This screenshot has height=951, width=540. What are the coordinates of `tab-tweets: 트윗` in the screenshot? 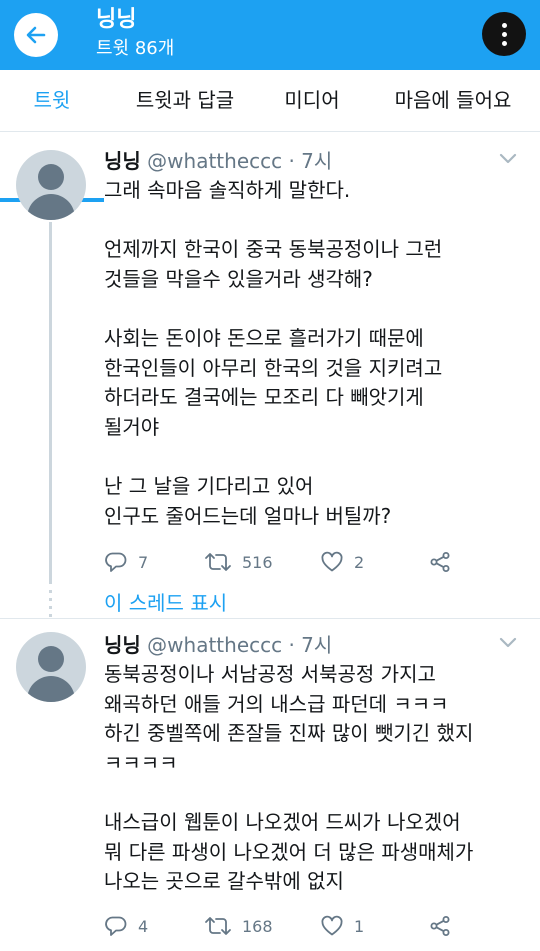 It's located at (52, 101).